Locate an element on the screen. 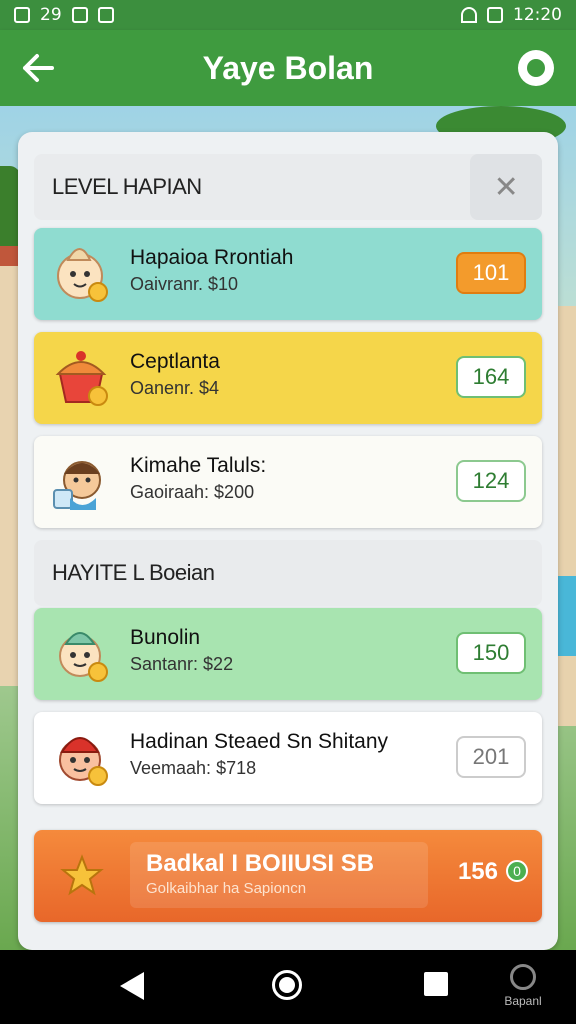 The width and height of the screenshot is (576, 1024). battery-icon is located at coordinates (495, 15).